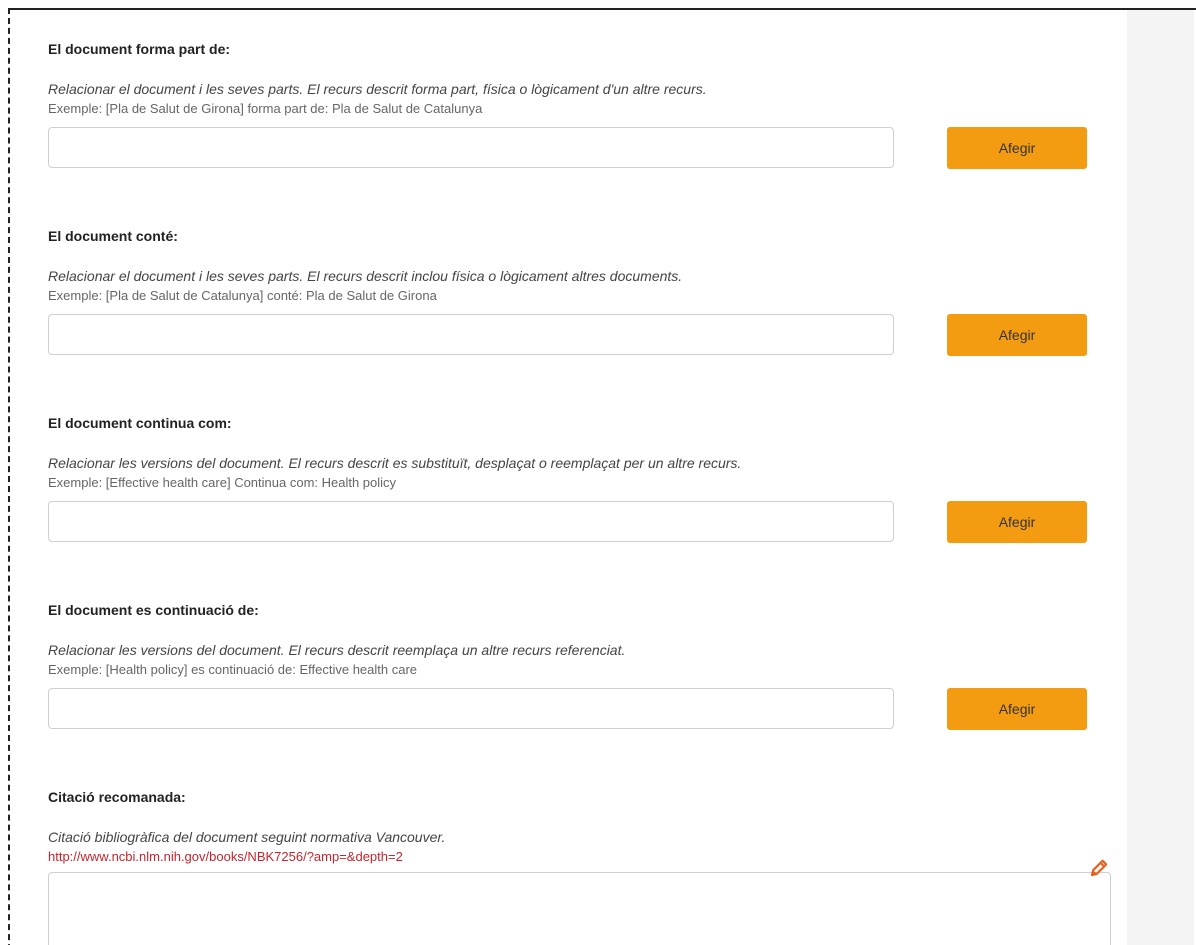  What do you see at coordinates (1017, 709) in the screenshot?
I see `add-continuacio-de-button: Afegir` at bounding box center [1017, 709].